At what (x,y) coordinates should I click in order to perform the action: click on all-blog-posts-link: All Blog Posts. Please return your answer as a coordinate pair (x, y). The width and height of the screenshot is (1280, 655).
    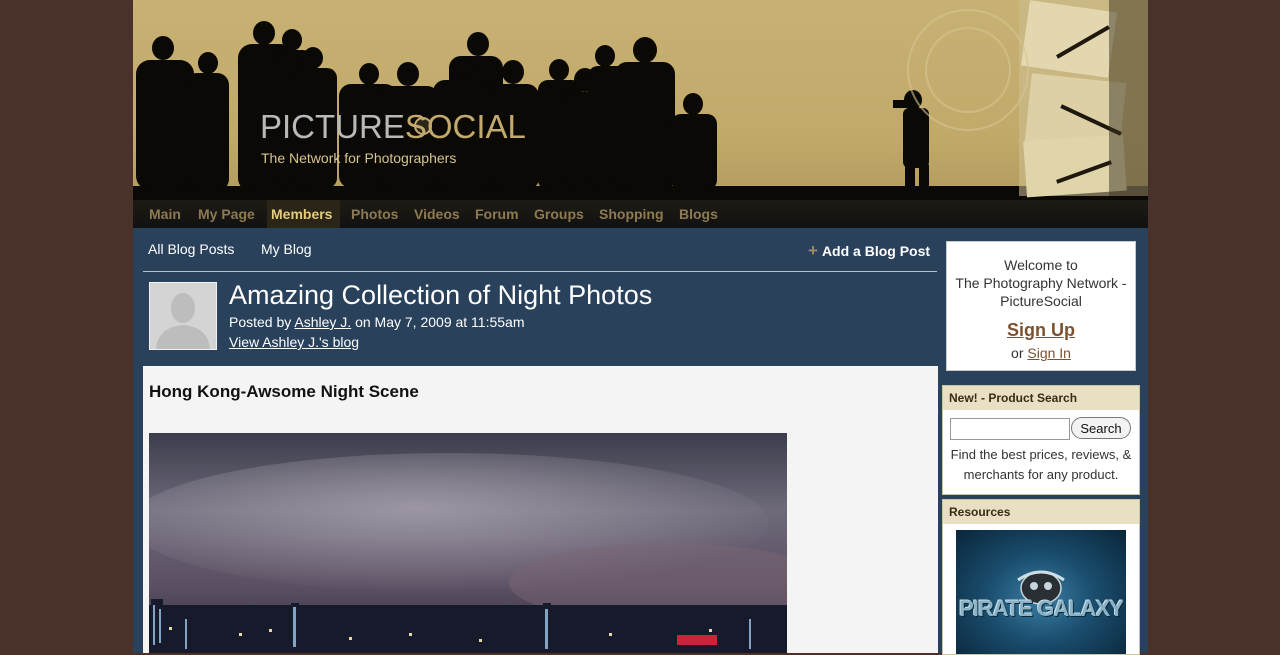
    Looking at the image, I should click on (191, 249).